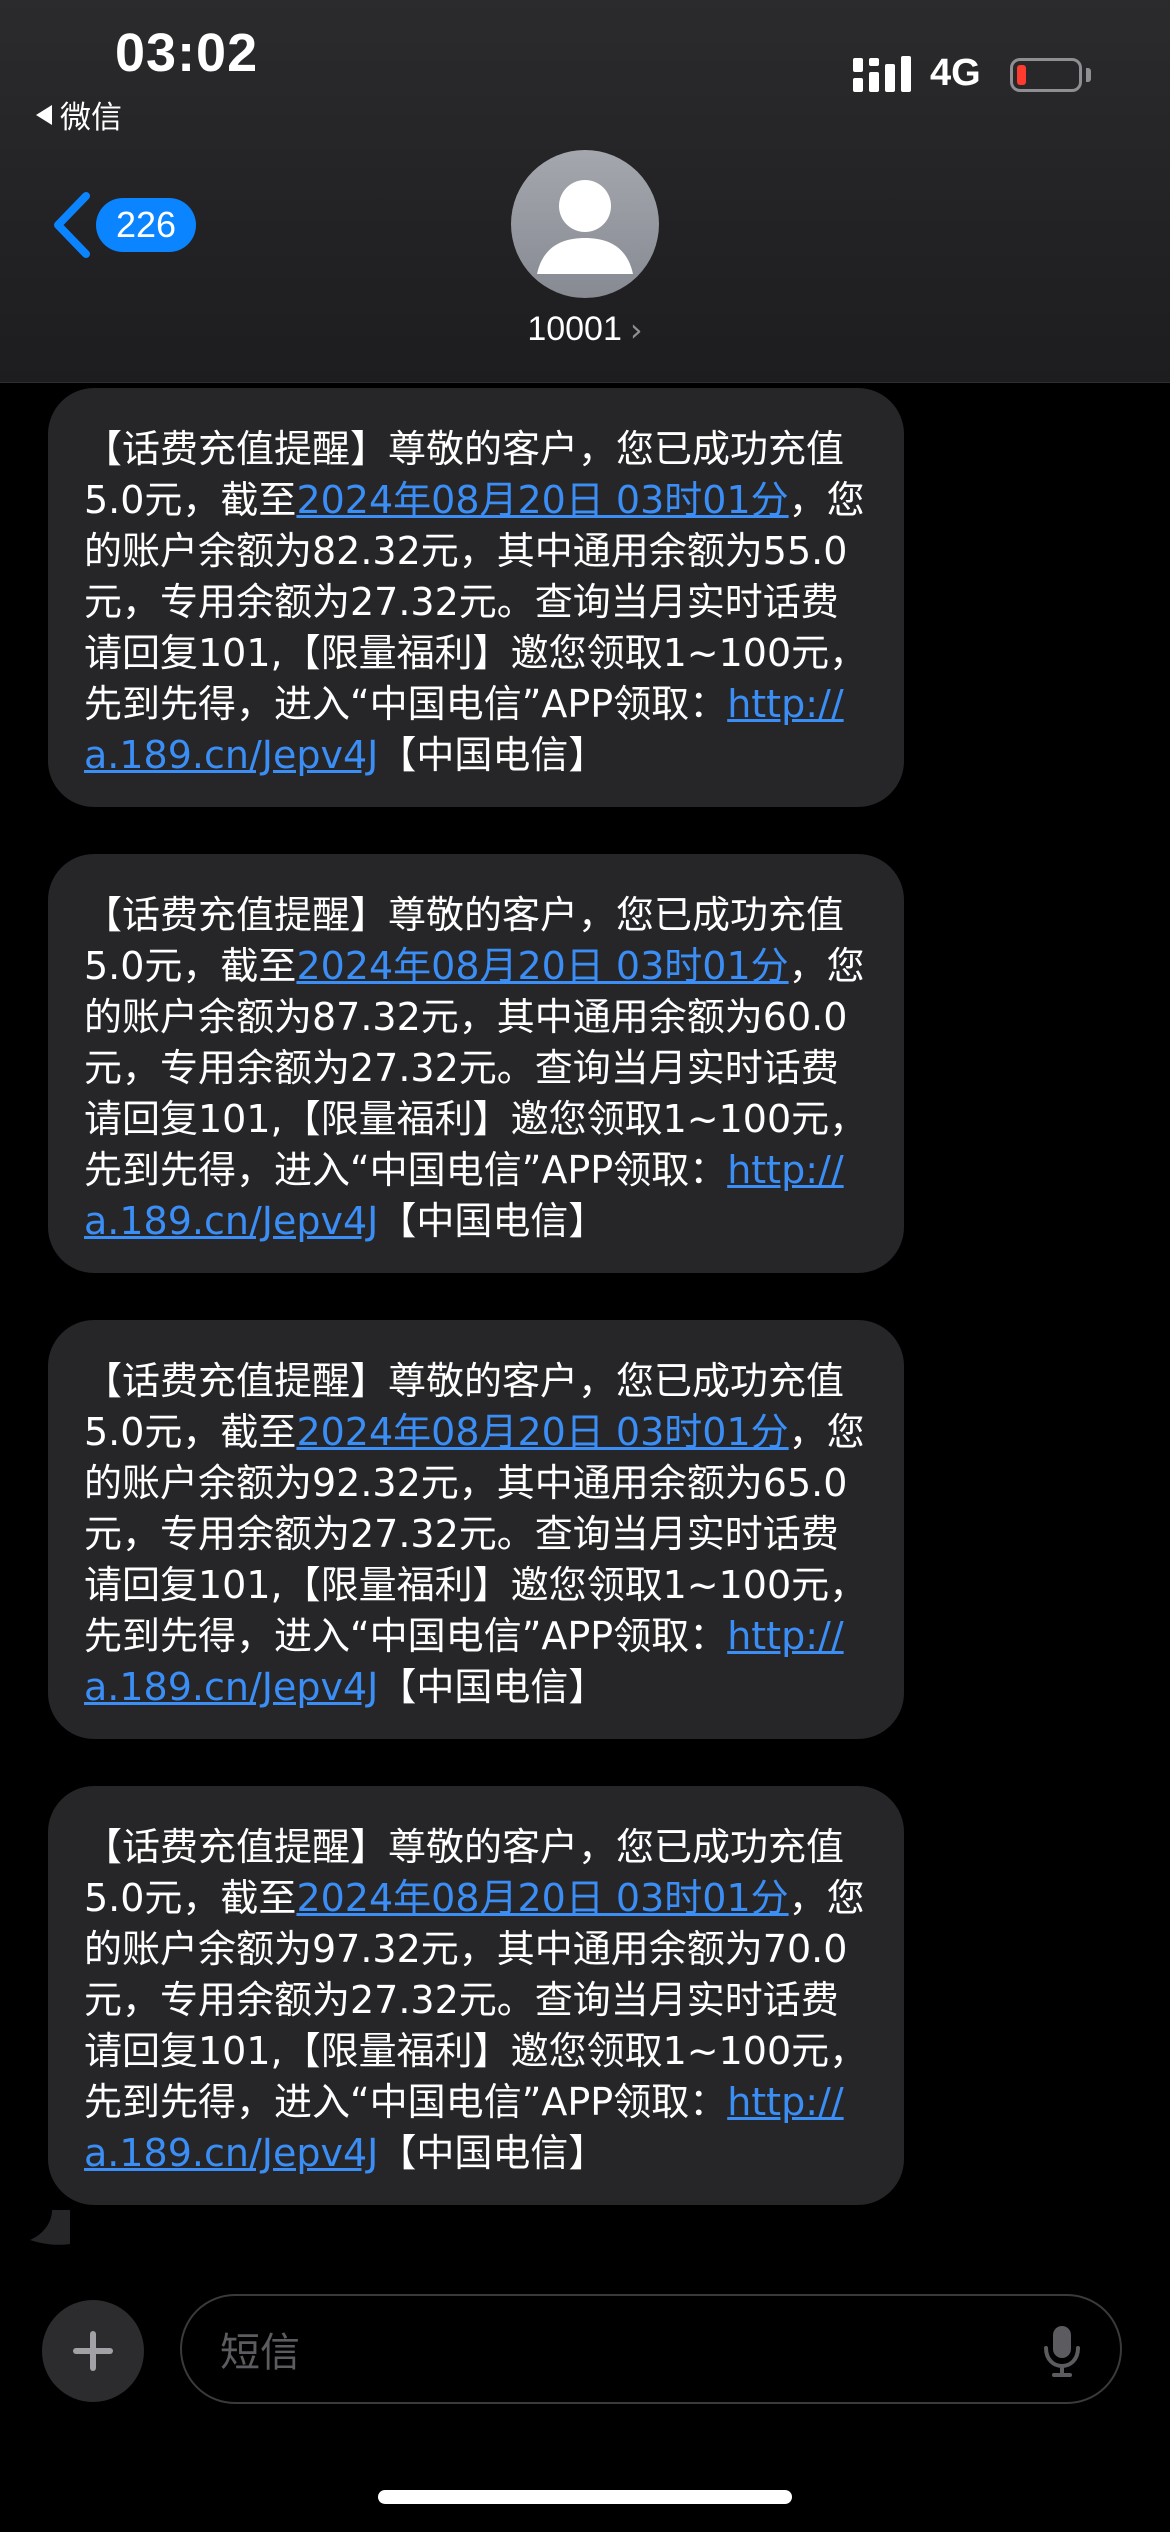  What do you see at coordinates (1062, 2351) in the screenshot?
I see `microphone-icon` at bounding box center [1062, 2351].